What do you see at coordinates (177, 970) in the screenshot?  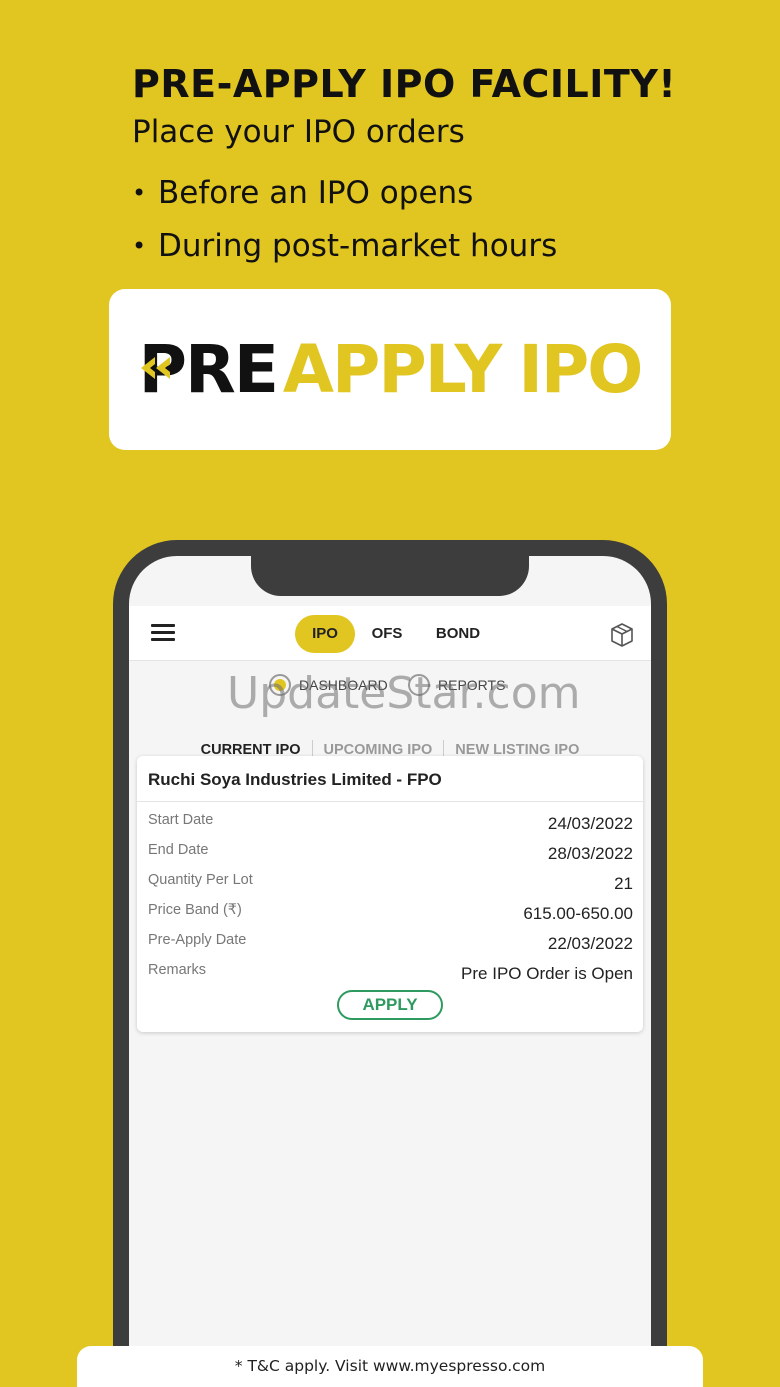 I see `detail-label: Remarks` at bounding box center [177, 970].